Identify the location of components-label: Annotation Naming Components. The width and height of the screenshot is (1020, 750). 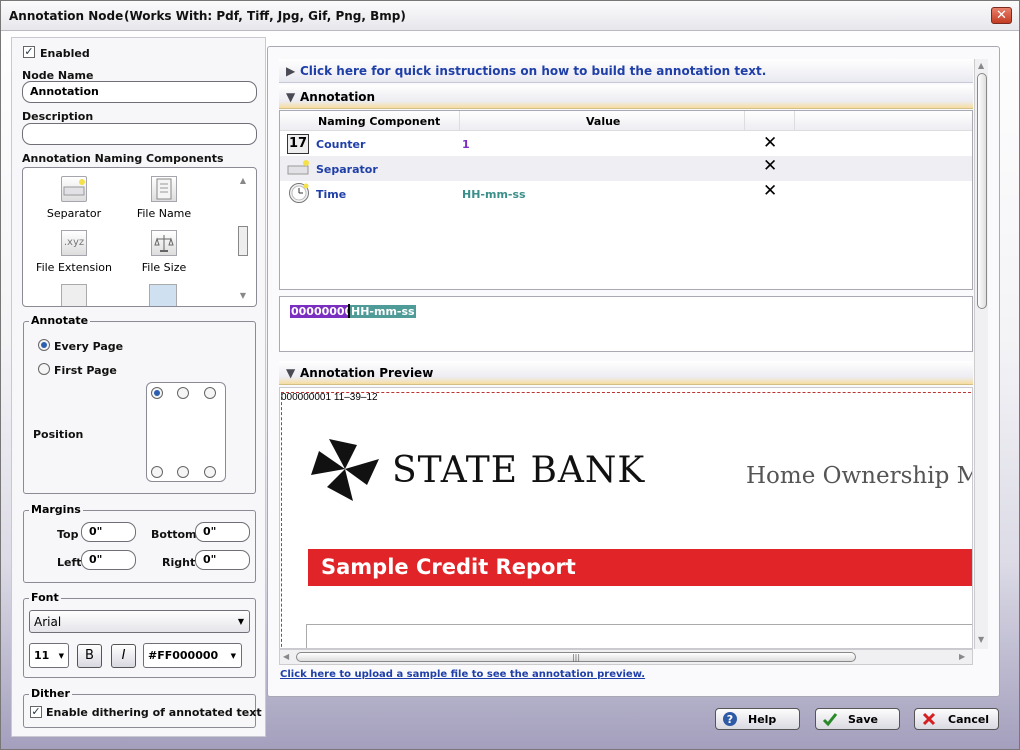
(123, 158).